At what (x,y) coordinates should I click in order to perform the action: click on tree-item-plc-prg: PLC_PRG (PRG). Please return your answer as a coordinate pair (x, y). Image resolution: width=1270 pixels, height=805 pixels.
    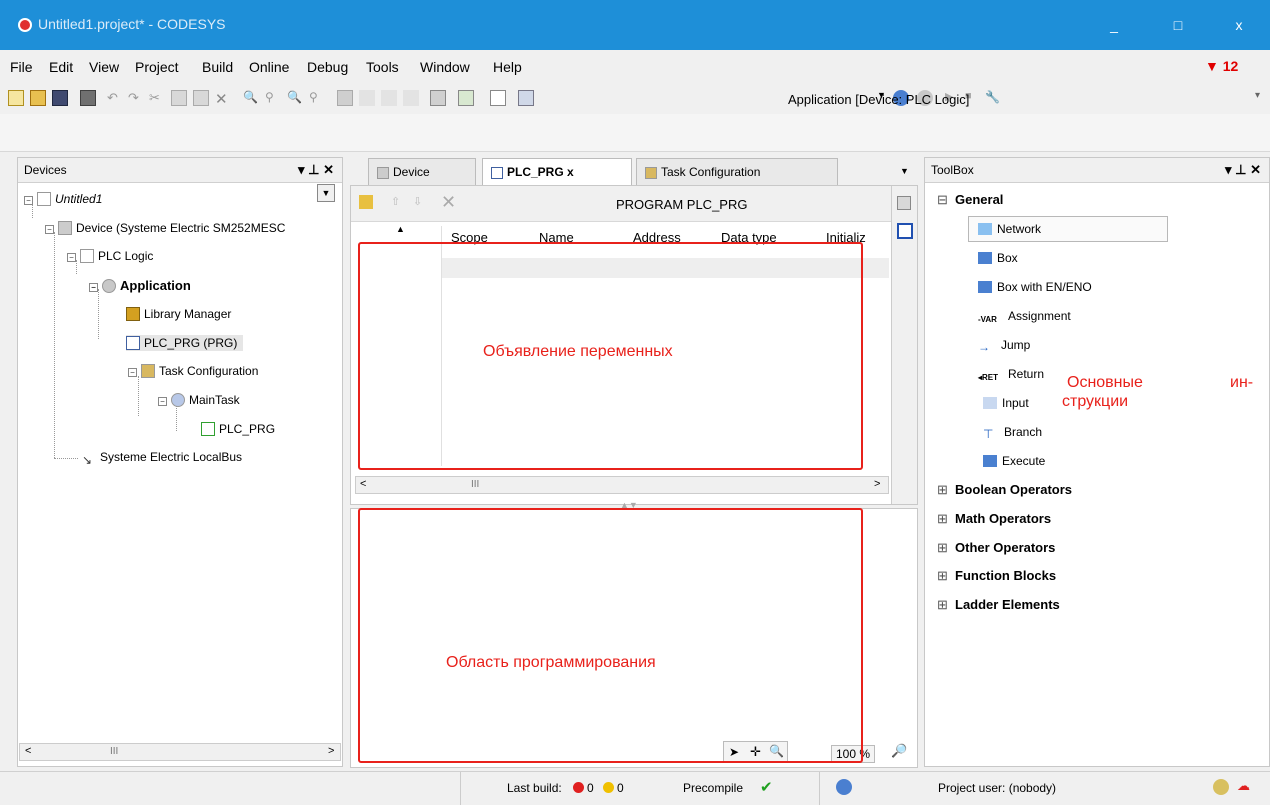
    Looking at the image, I should click on (185, 343).